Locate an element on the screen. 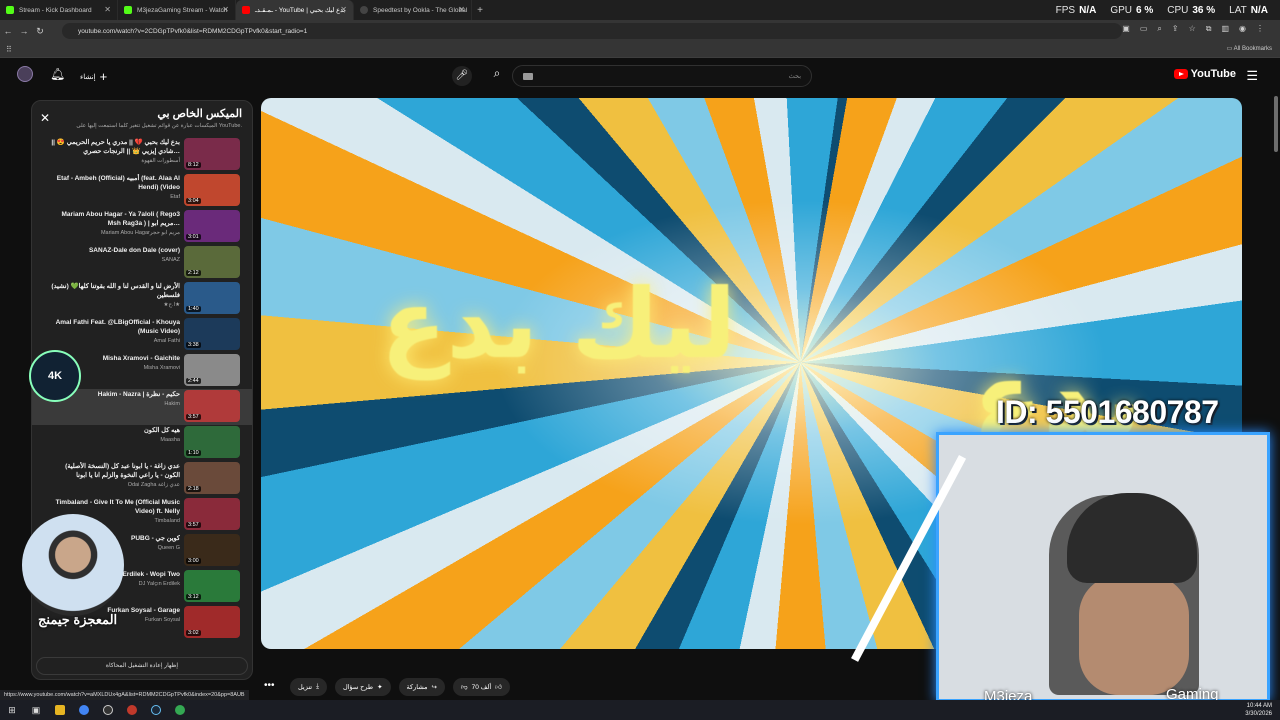  duration-badge: 2:18 is located at coordinates (193, 489).